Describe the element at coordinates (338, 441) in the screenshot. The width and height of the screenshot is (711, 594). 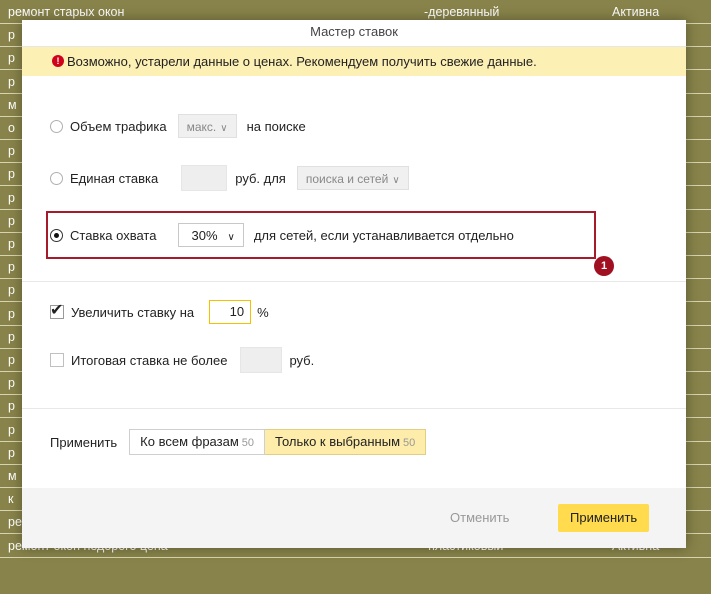
I see `selected-phrases-label: Только к выбранным` at that location.